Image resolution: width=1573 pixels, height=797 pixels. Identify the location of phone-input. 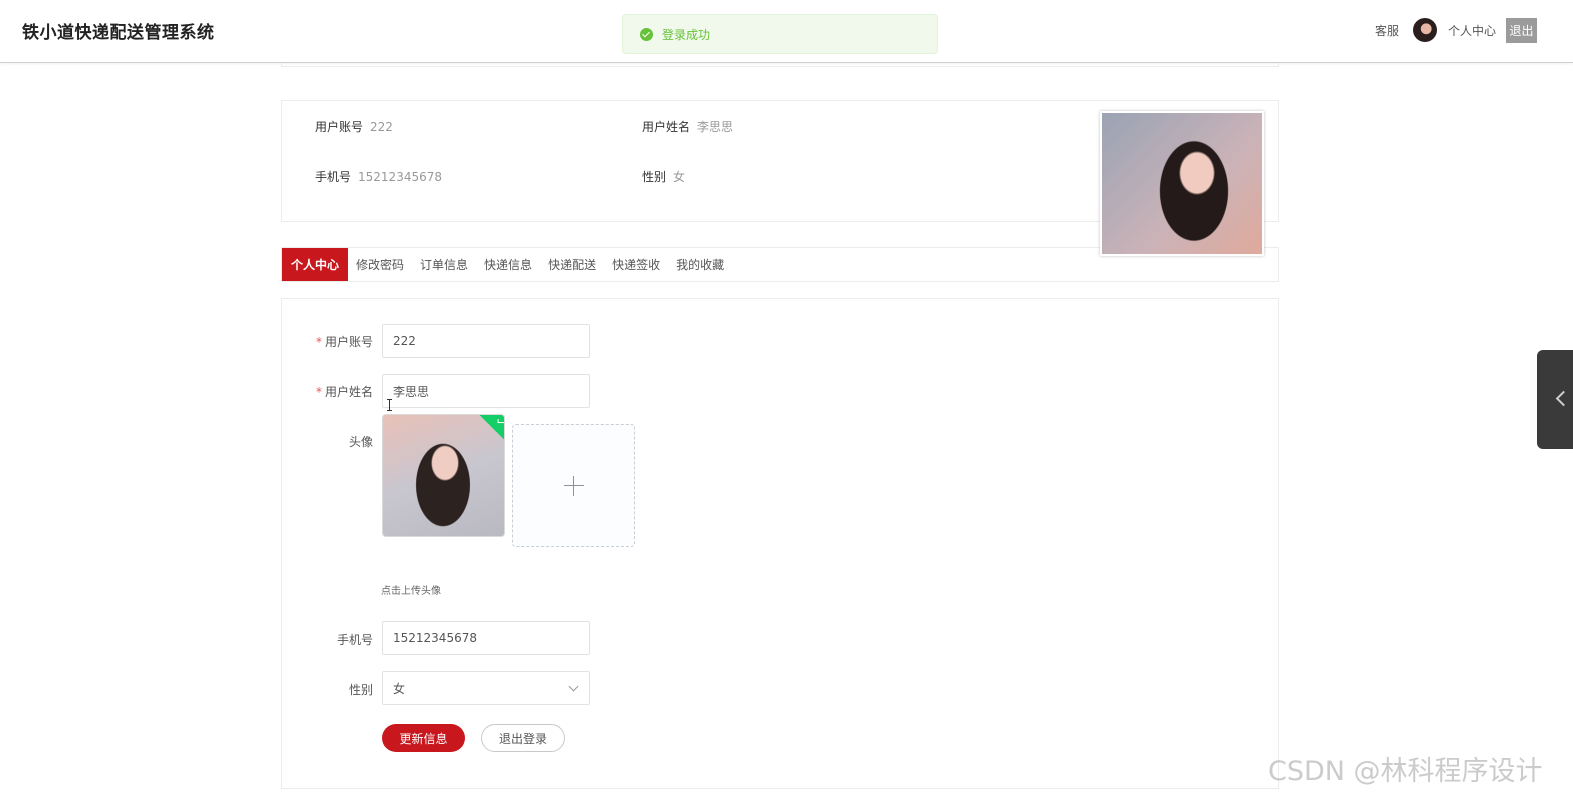
(486, 638).